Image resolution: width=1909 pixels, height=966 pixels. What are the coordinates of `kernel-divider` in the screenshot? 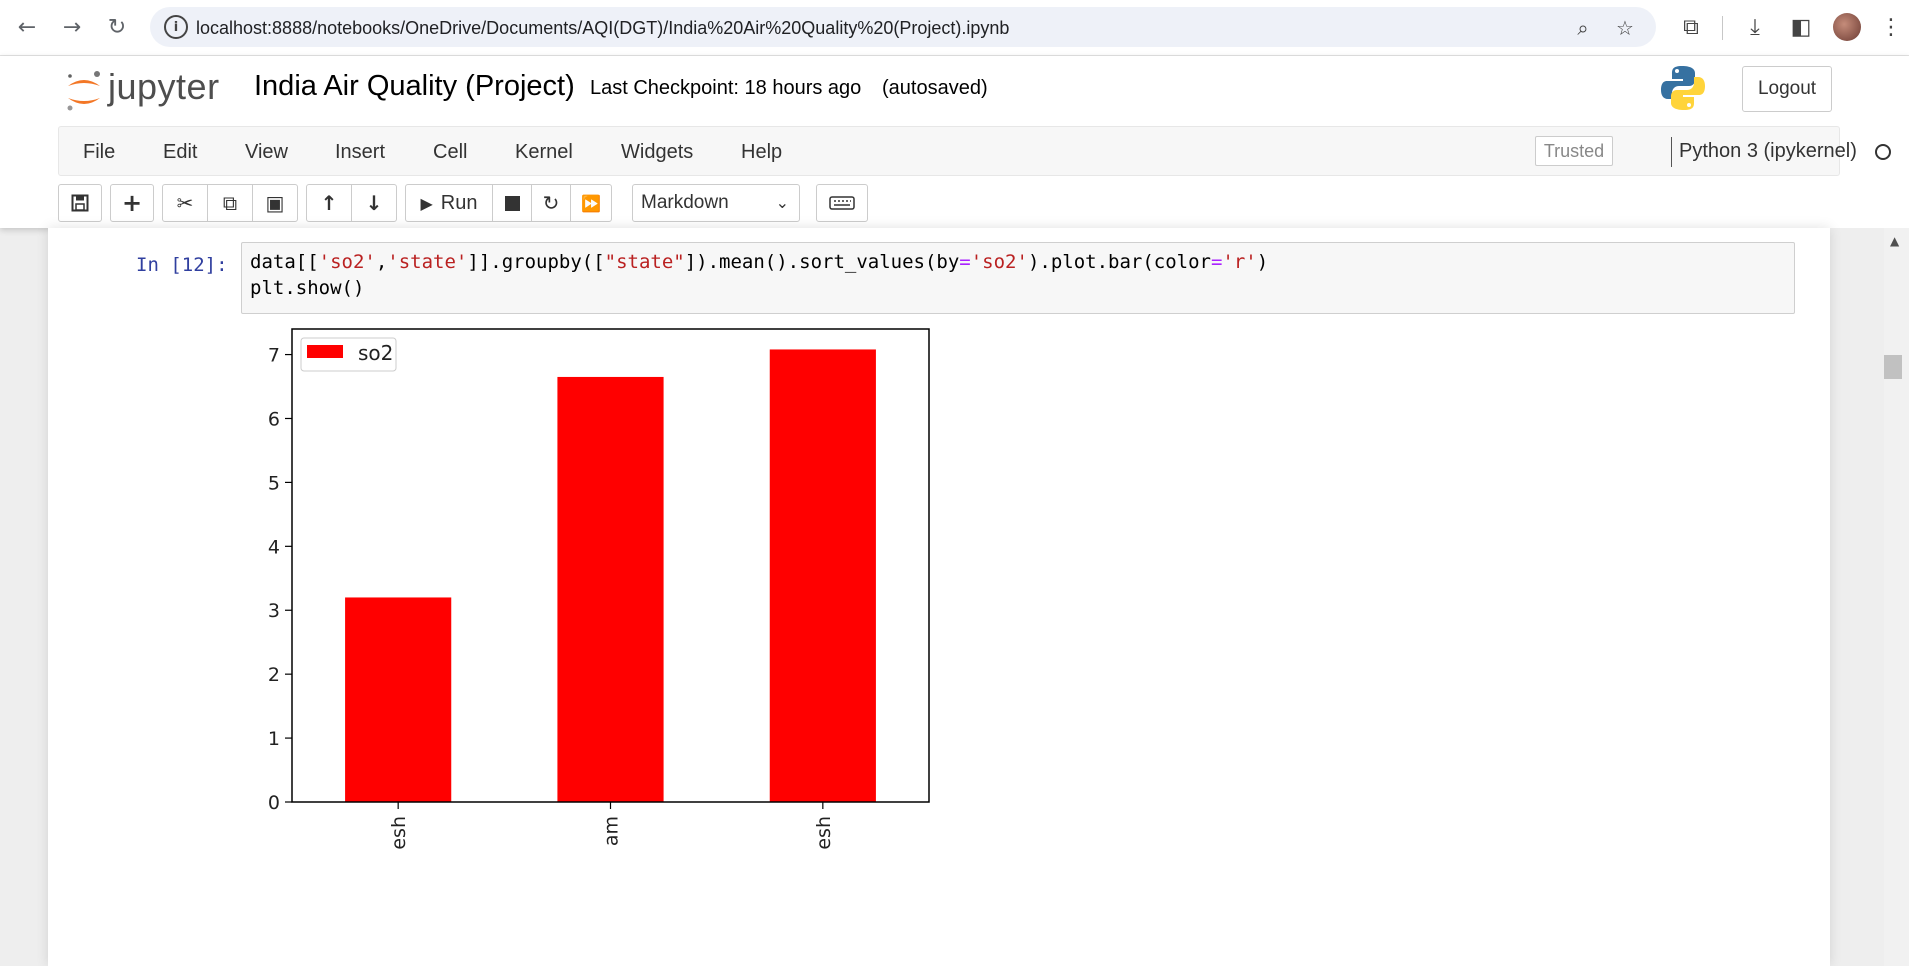 It's located at (1671, 152).